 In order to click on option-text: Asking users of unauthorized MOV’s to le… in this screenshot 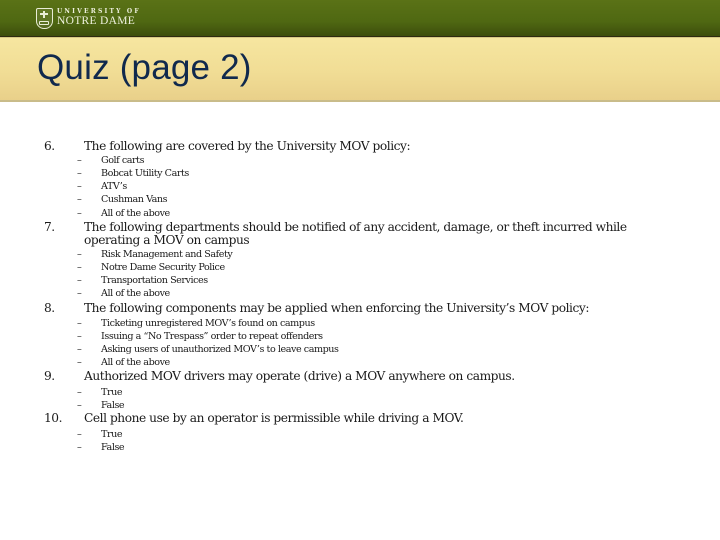, I will do `click(220, 349)`.